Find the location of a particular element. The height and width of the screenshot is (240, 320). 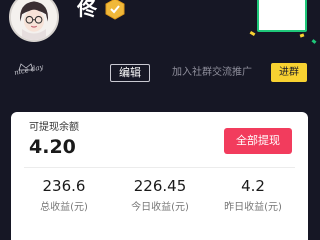

total-earnings-stat: 236.6 总收益(元) is located at coordinates (64, 195).